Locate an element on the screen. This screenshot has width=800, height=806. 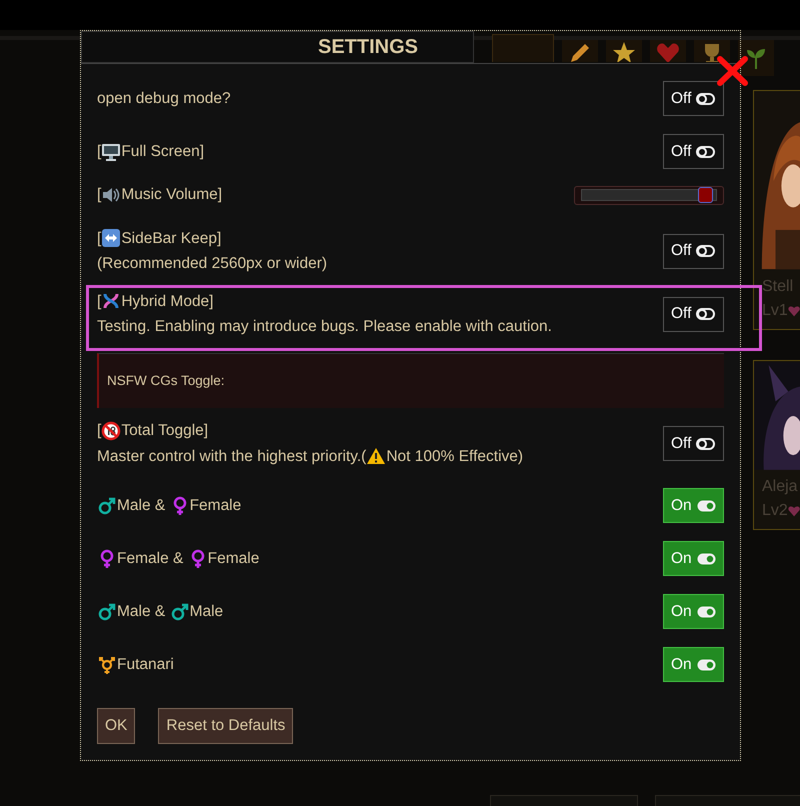
close-icon is located at coordinates (732, 71).